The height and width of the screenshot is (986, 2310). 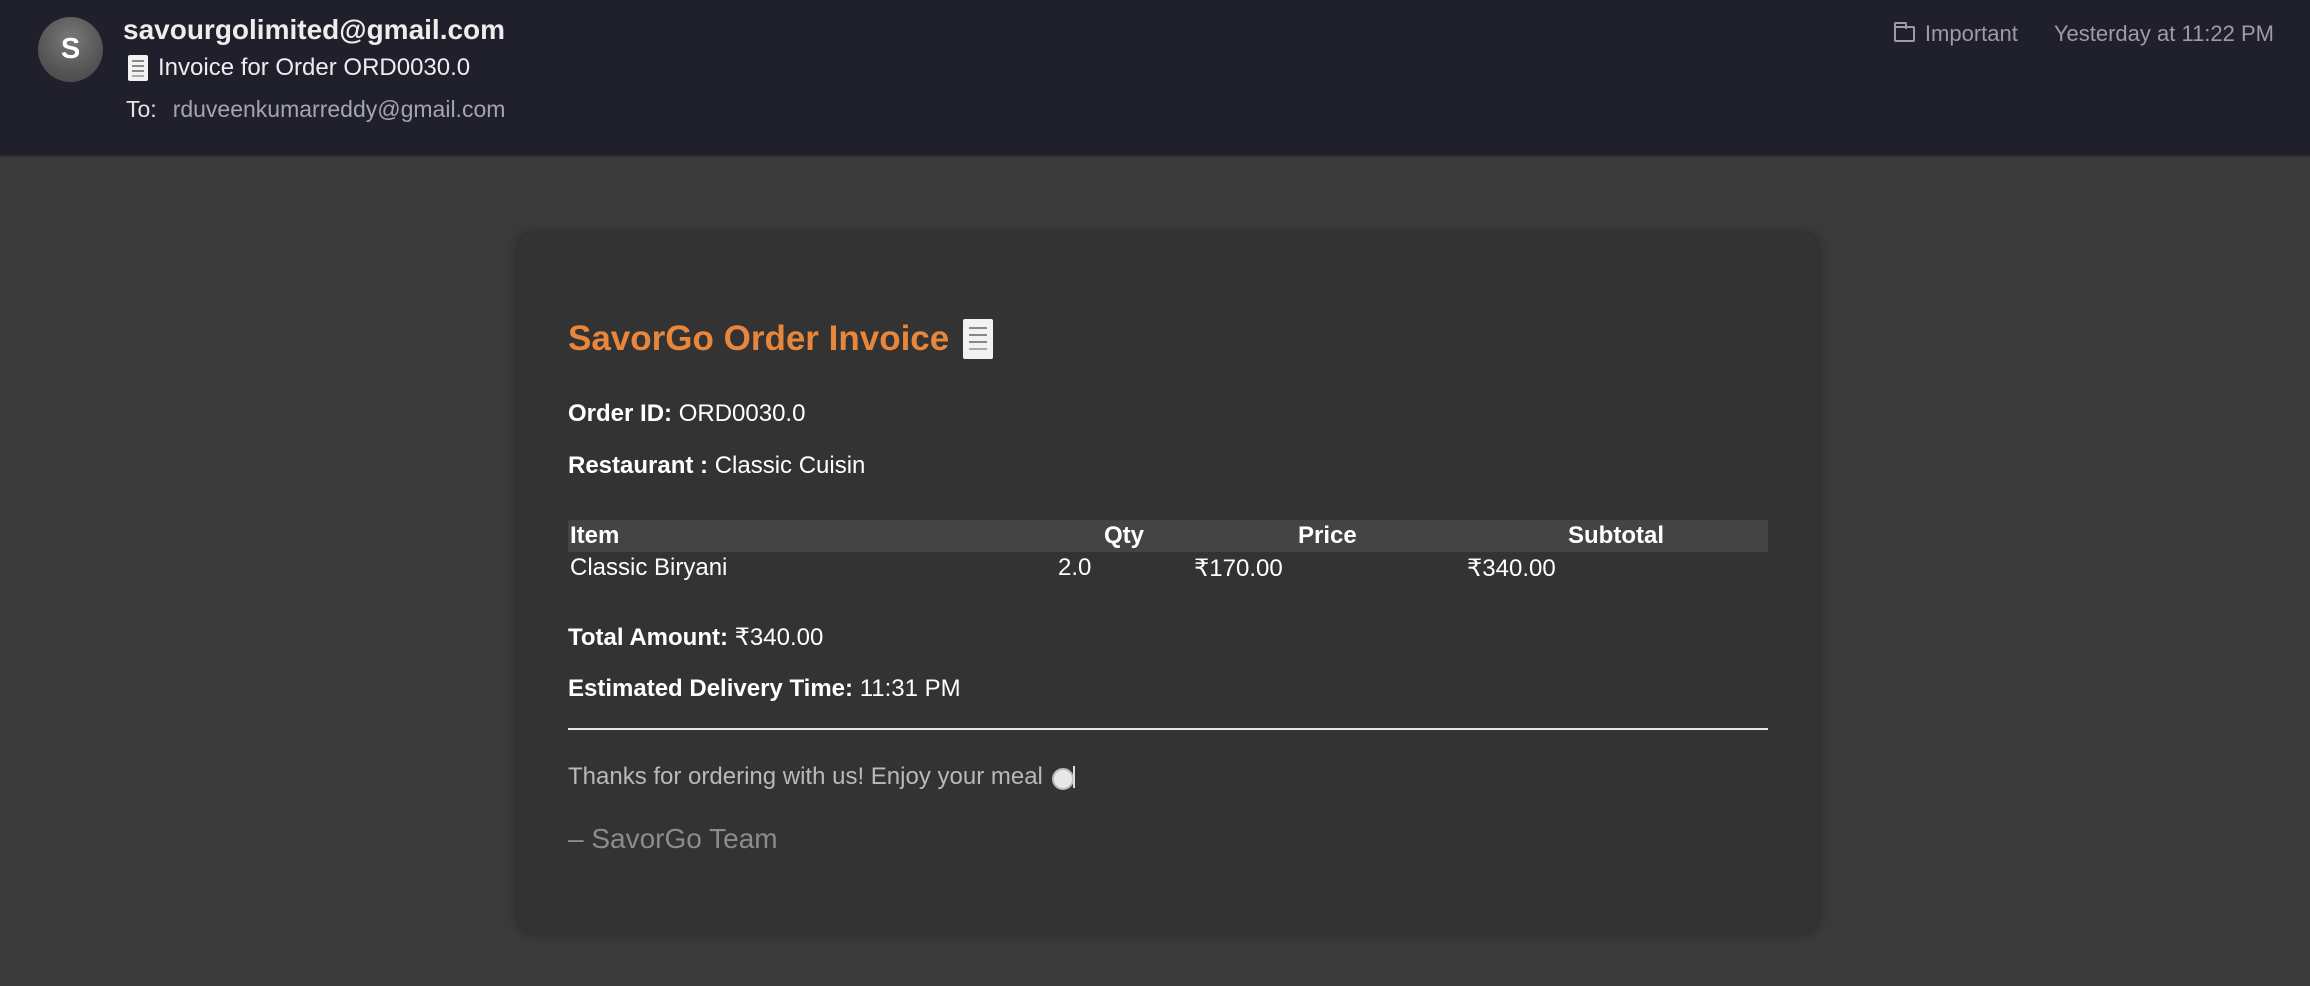 I want to click on table-row: Classic Biryani 2.0 ₹170.00 ₹340.00, so click(x=1168, y=568).